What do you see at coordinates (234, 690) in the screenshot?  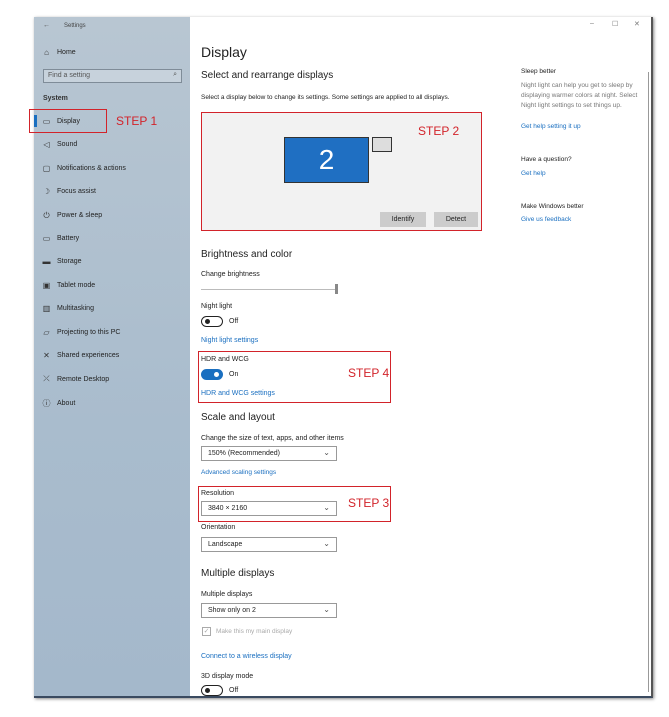 I see `3d-mode-state: Off` at bounding box center [234, 690].